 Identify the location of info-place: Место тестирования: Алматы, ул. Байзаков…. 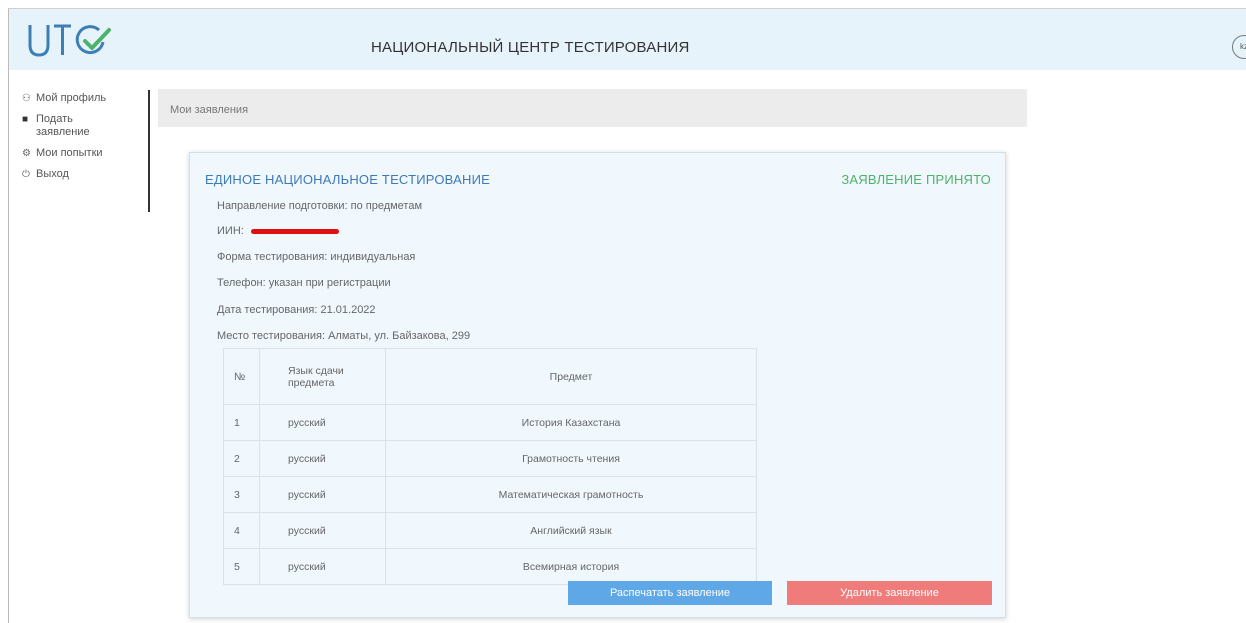
(344, 336).